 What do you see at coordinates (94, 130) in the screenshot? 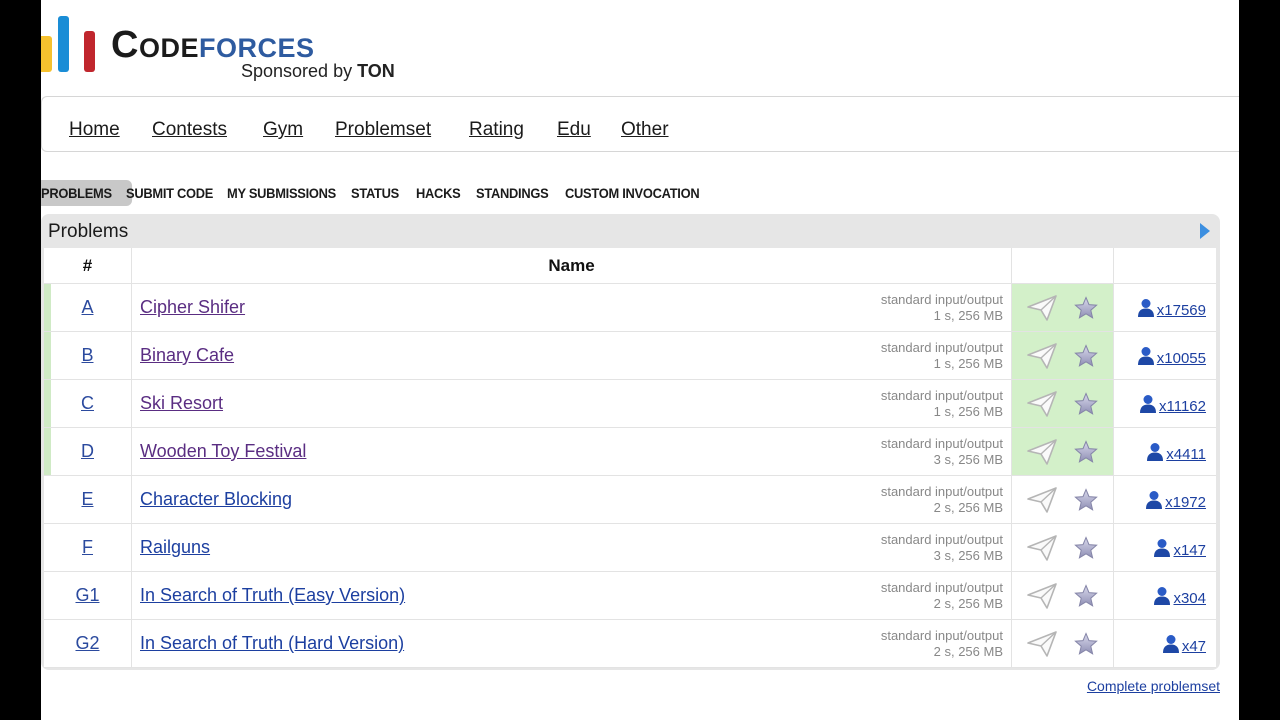
I see `nav-home: Home` at bounding box center [94, 130].